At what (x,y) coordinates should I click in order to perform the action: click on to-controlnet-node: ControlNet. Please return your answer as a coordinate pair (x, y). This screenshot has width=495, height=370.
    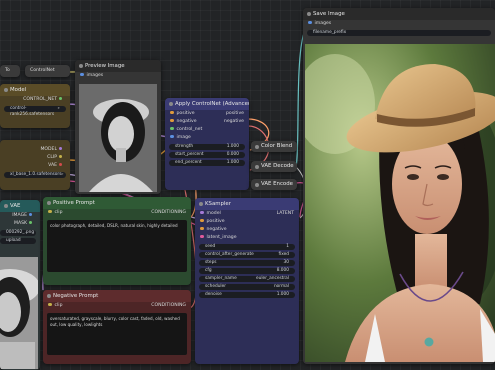
    Looking at the image, I should click on (47, 71).